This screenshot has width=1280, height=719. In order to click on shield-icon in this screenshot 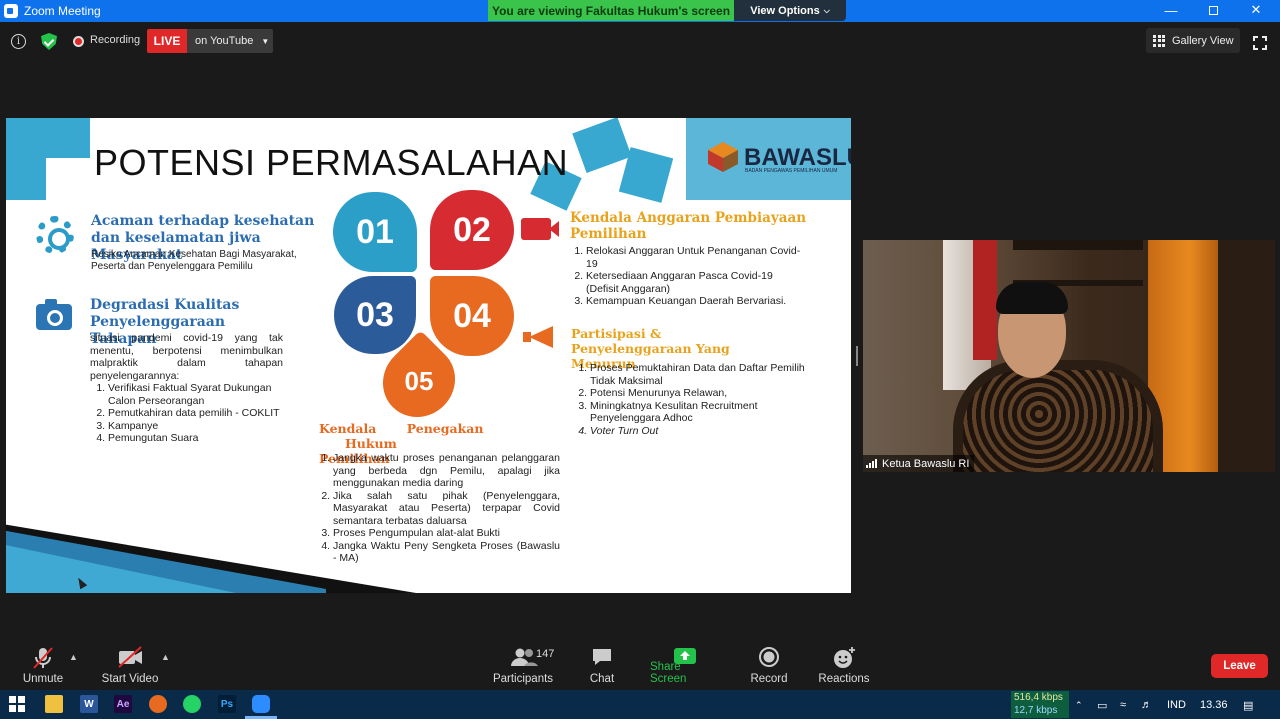, I will do `click(49, 41)`.